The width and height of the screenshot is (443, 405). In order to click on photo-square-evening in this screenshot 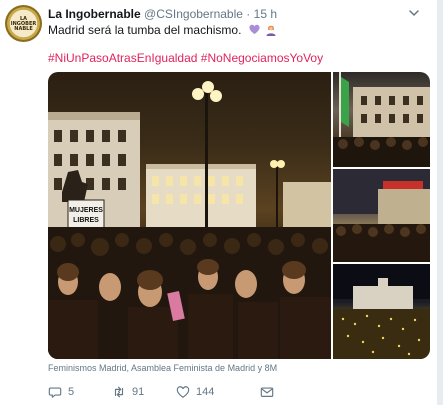, I will do `click(381, 215)`.